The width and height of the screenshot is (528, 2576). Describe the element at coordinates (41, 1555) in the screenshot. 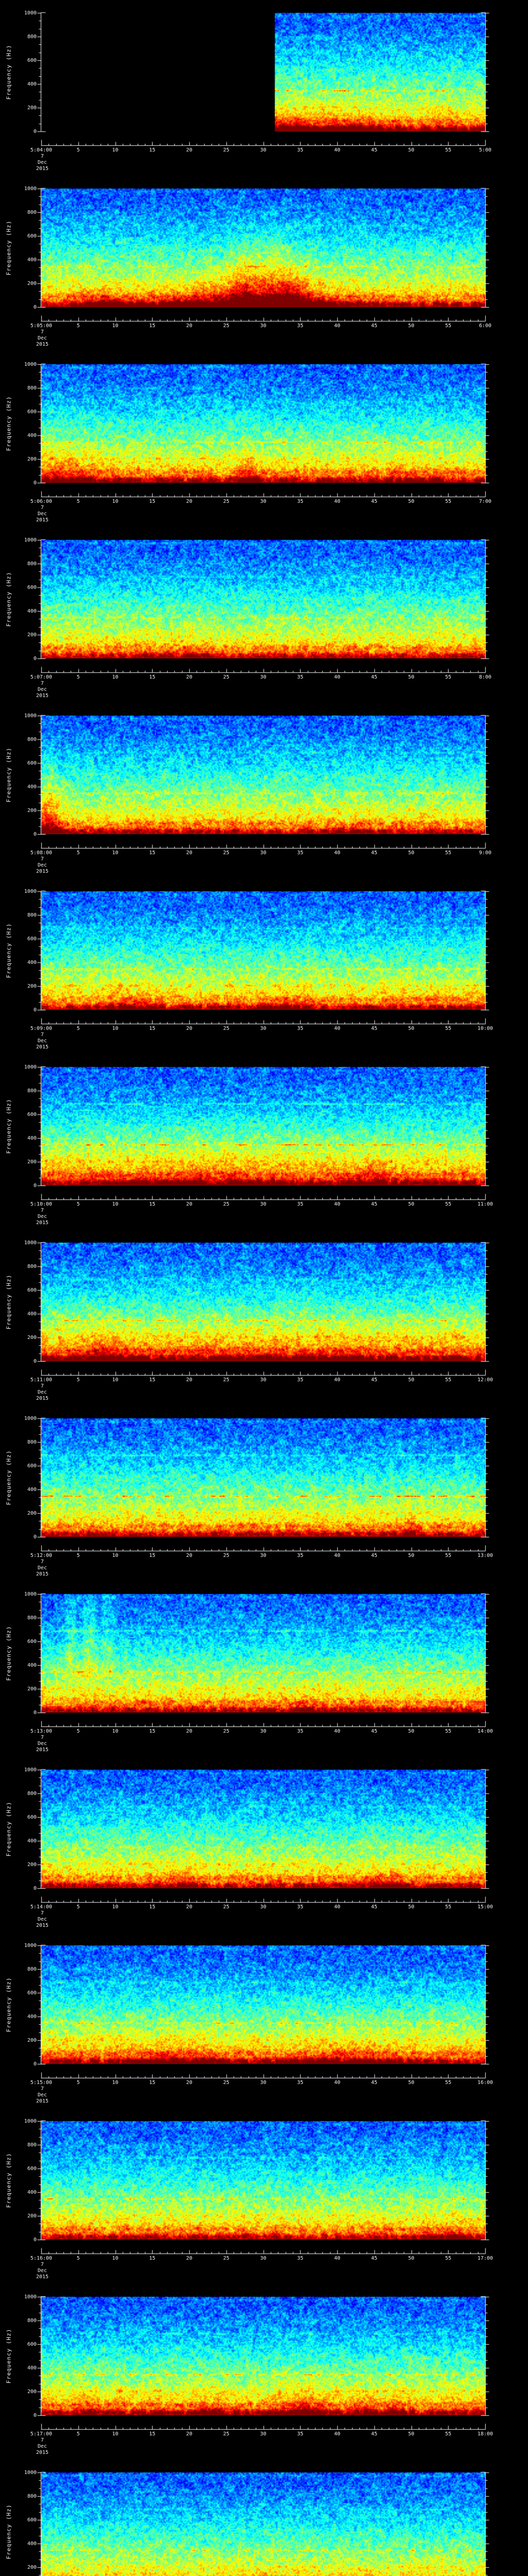

I see `x-tick-label: 5:12:00` at that location.